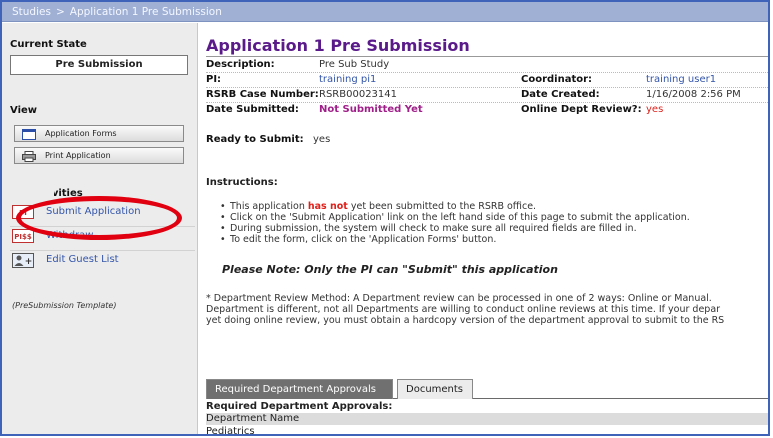 This screenshot has width=773, height=438. Describe the element at coordinates (23, 262) in the screenshot. I see `add-user-icon: +` at that location.